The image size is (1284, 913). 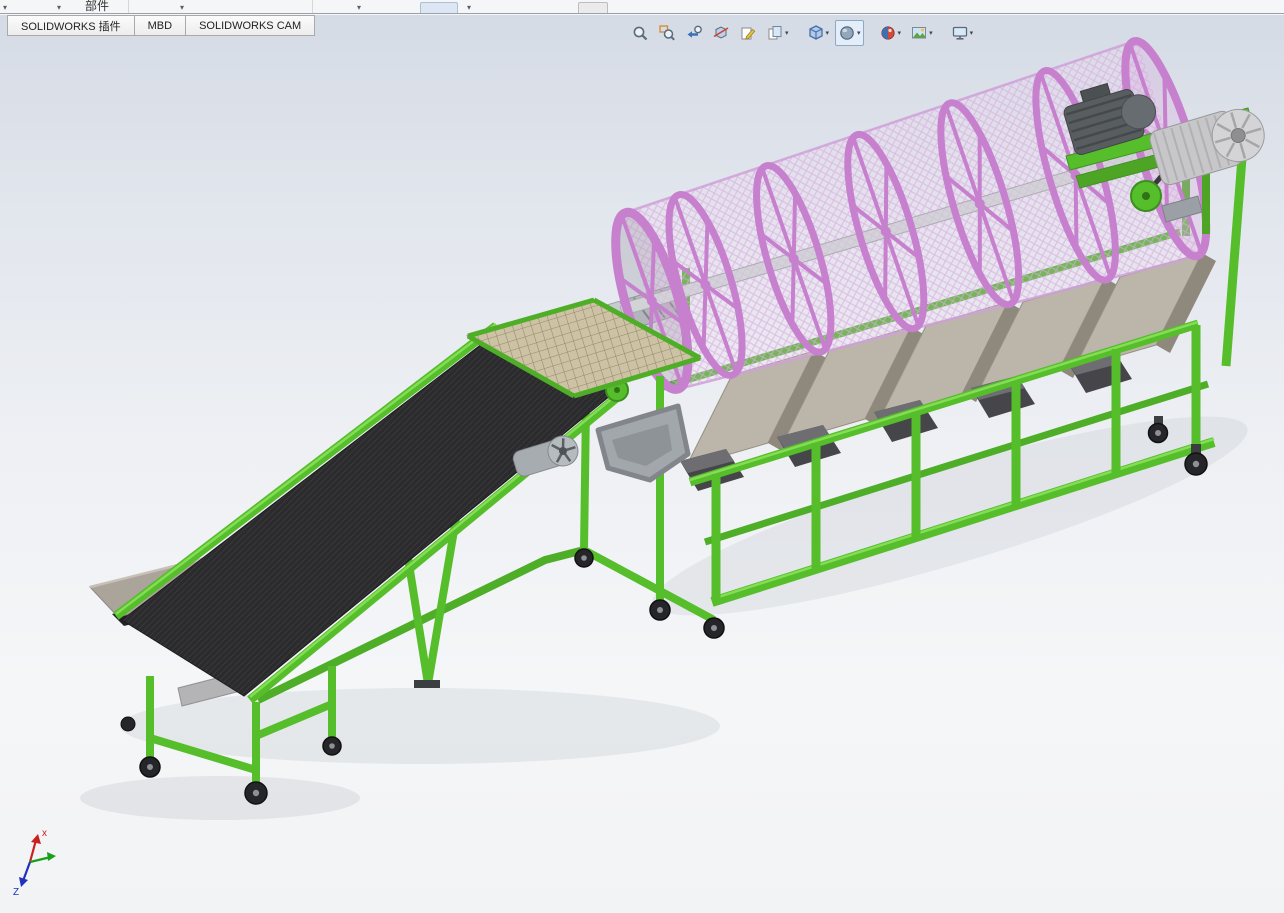 I want to click on tab-mbd: MBD, so click(x=160, y=25).